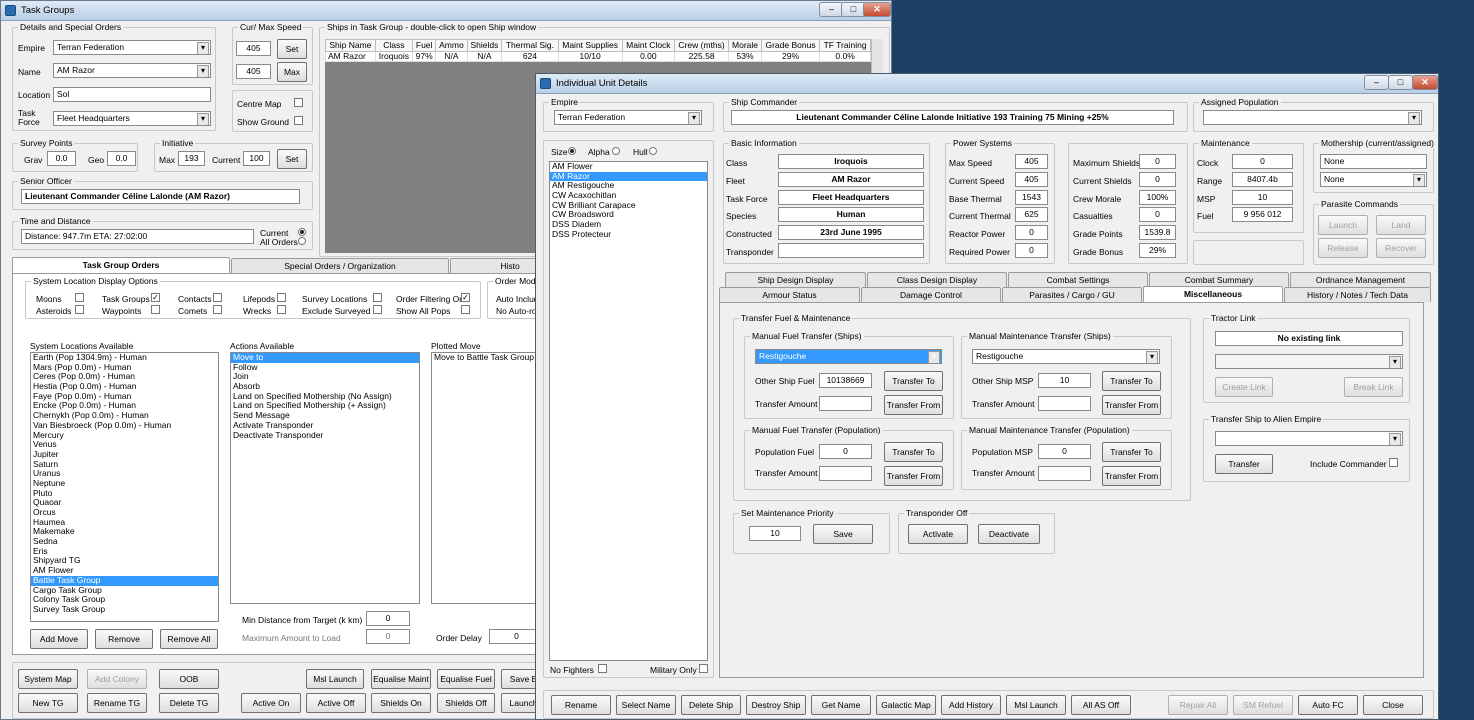 The width and height of the screenshot is (1474, 720). I want to click on shields-off-button: Shields Off, so click(466, 703).